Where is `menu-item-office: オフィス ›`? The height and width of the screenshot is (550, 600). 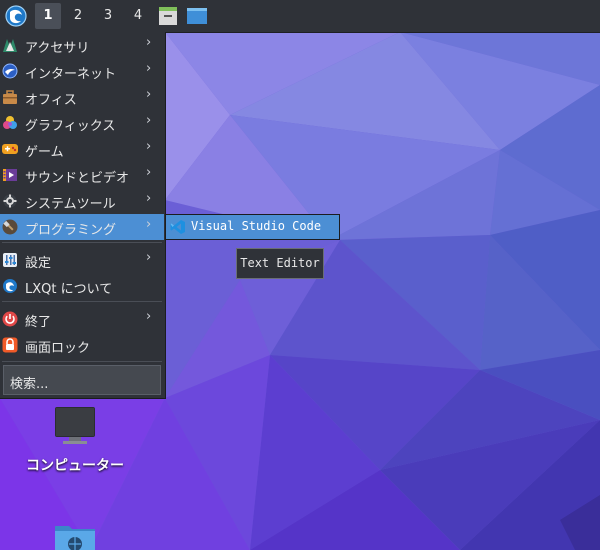
menu-item-office: オフィス › is located at coordinates (82, 97).